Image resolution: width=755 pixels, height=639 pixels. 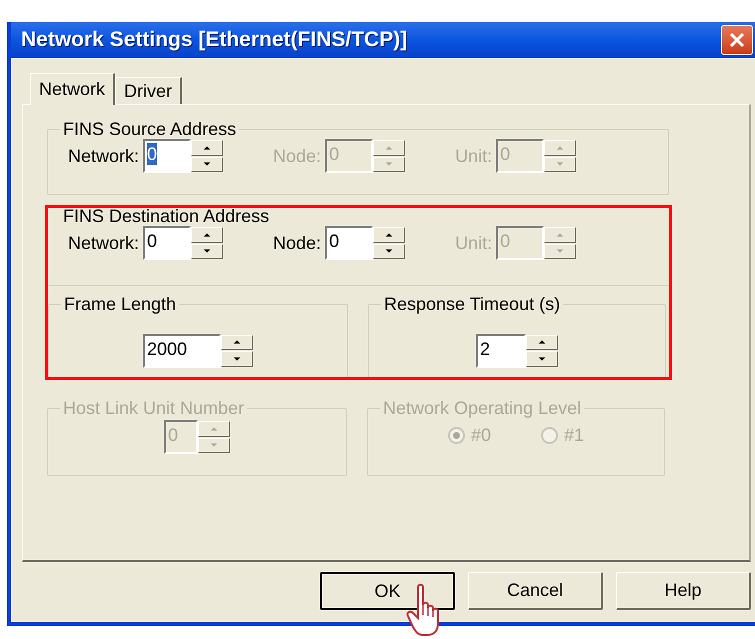 I want to click on group-title: Frame Length, so click(x=120, y=304).